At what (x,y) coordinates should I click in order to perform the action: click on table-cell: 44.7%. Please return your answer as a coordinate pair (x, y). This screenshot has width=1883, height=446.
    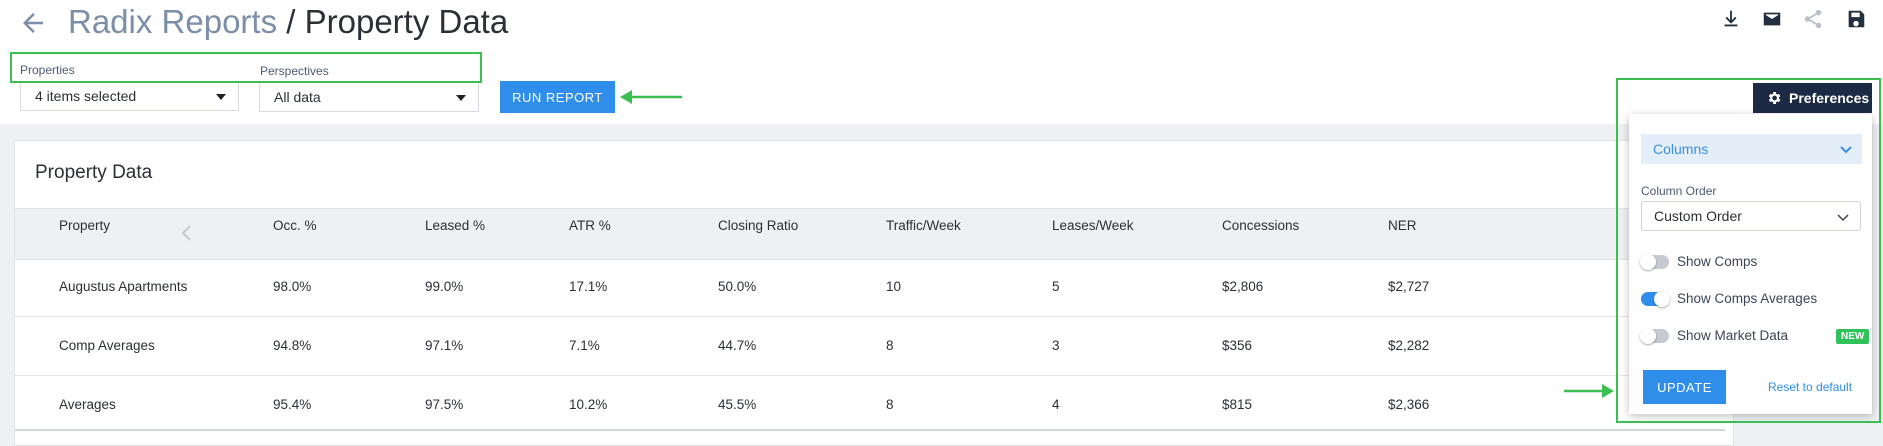
    Looking at the image, I should click on (737, 345).